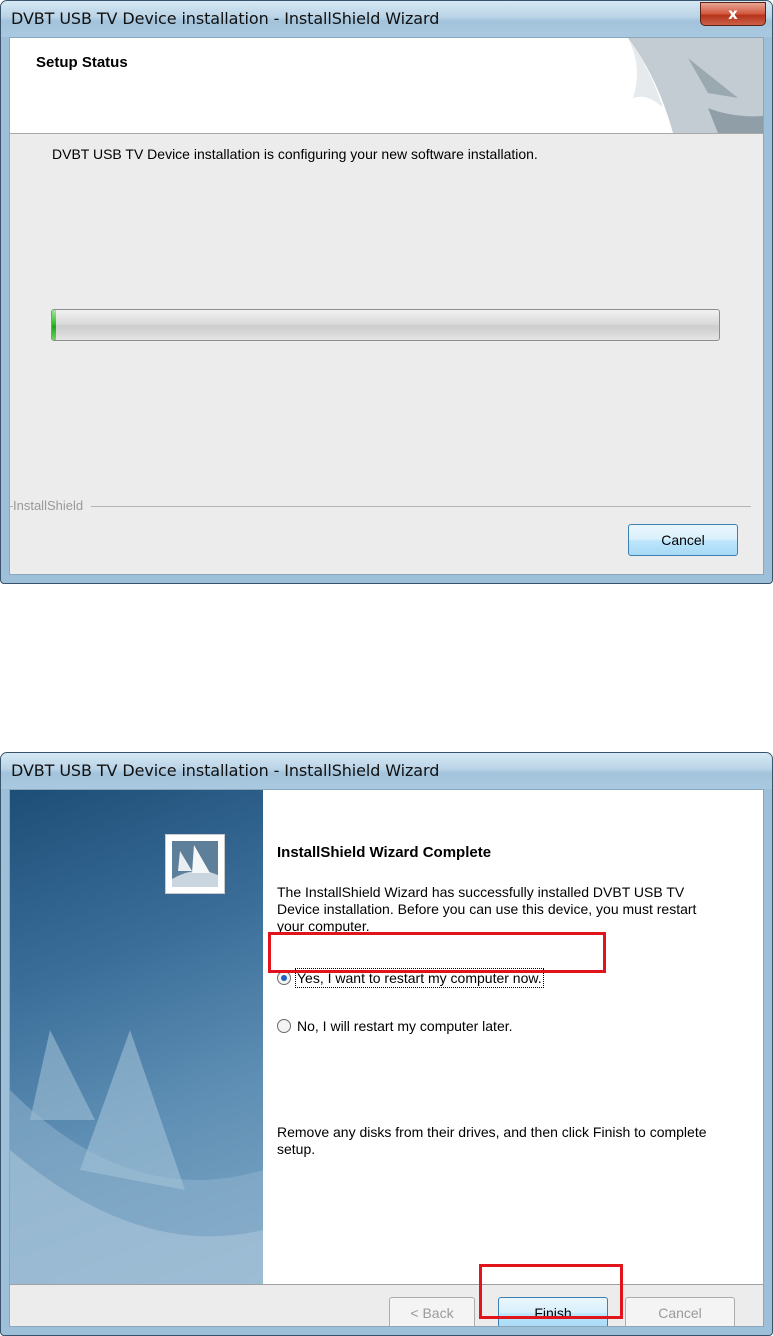  Describe the element at coordinates (82, 62) in the screenshot. I see `page-title: Setup Status` at that location.